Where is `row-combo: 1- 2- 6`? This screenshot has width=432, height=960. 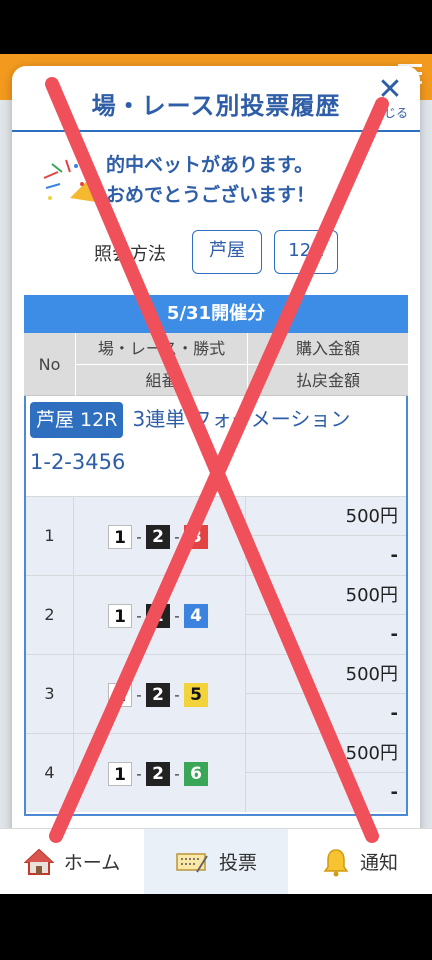 row-combo: 1- 2- 6 is located at coordinates (160, 773).